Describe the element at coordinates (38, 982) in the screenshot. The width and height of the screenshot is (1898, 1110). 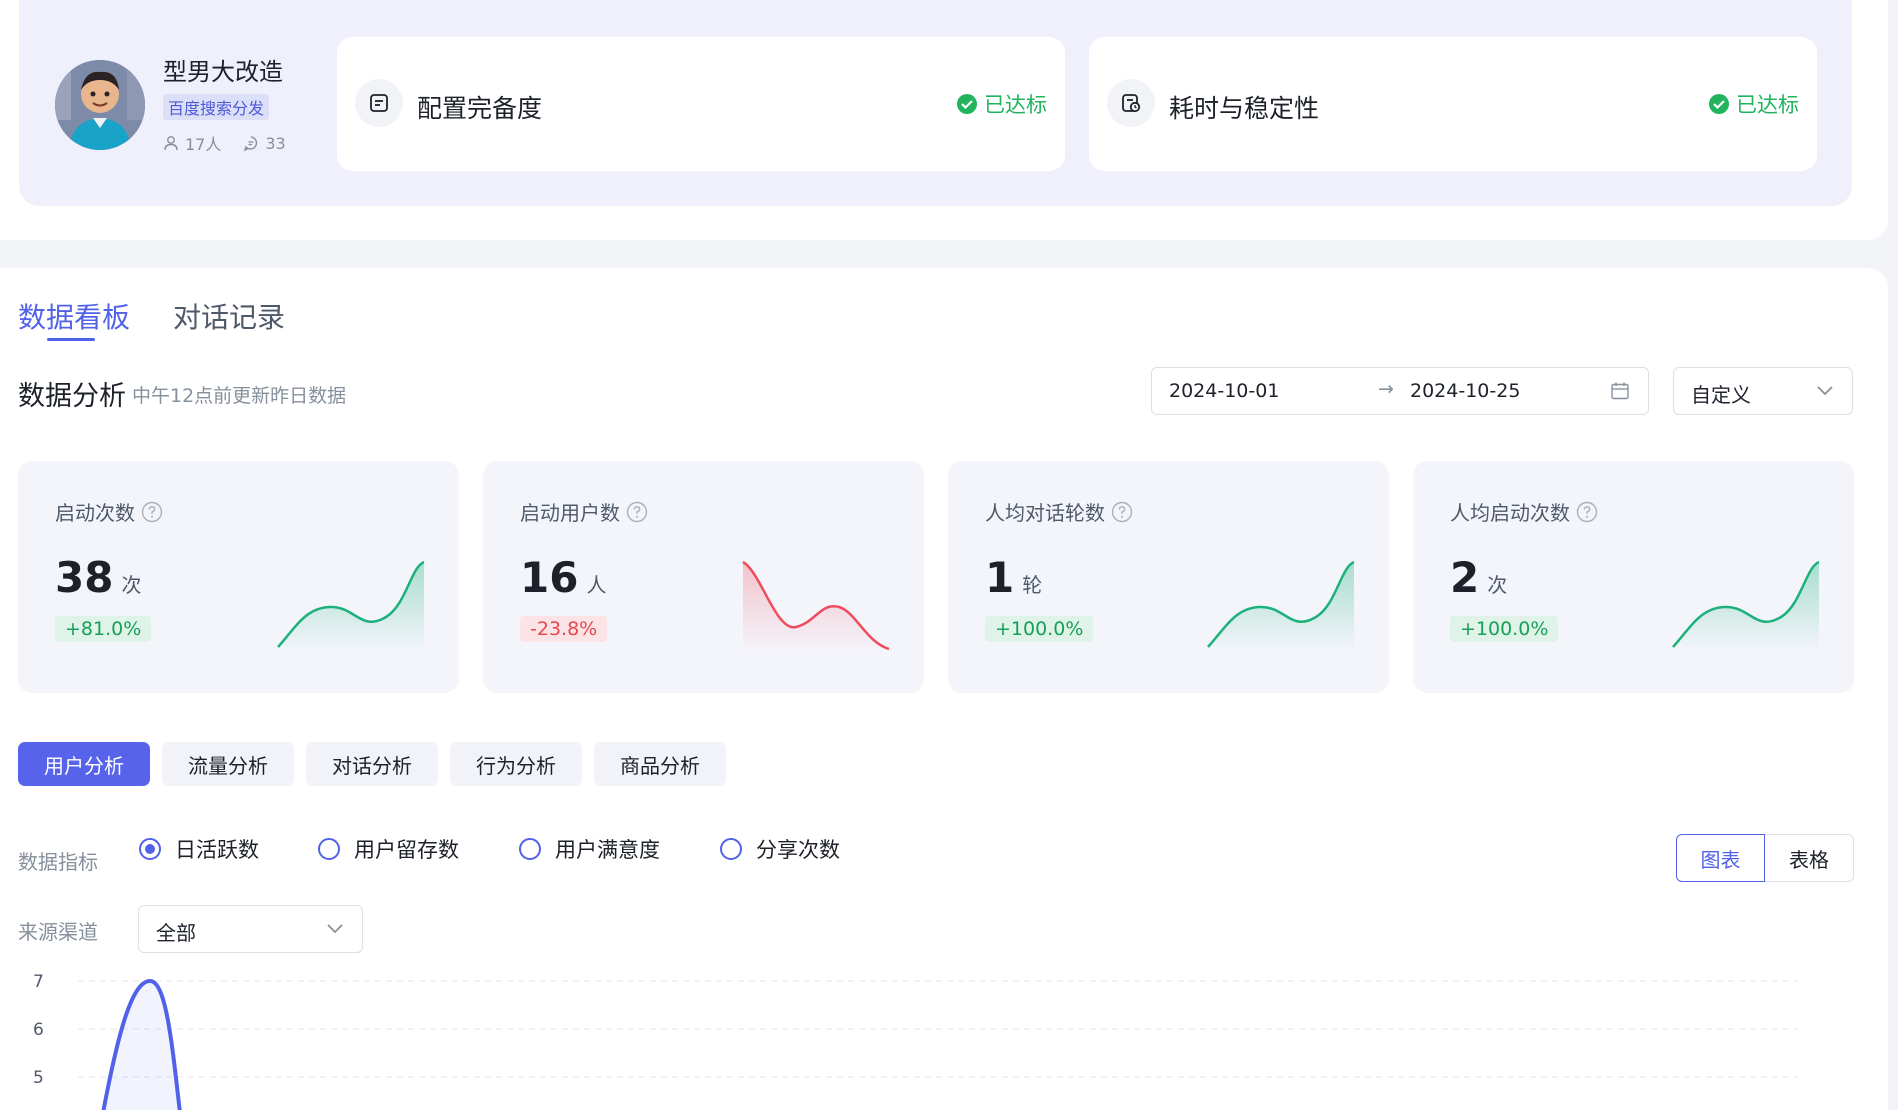
I see `y-tick-label: 7` at that location.